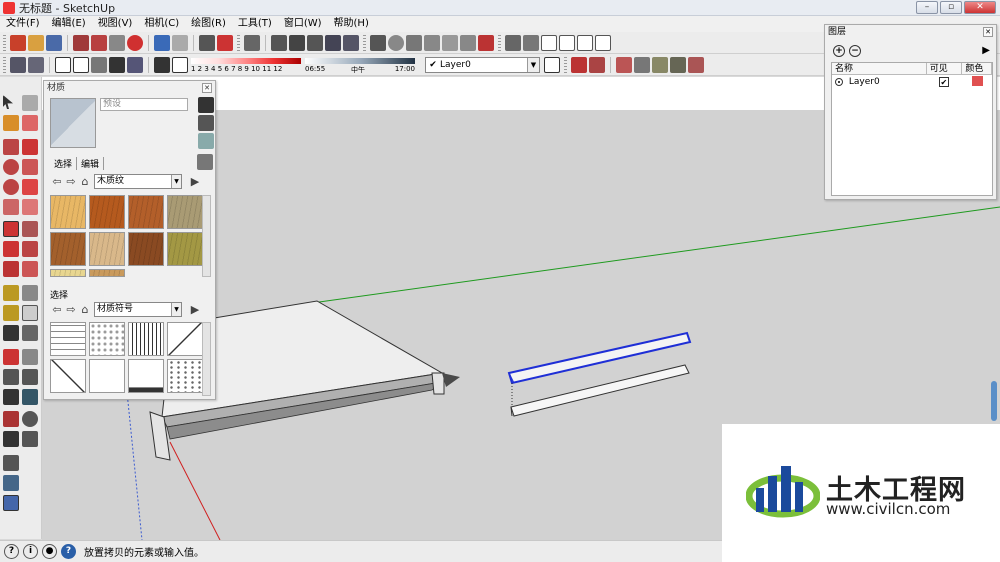  Describe the element at coordinates (468, 42) in the screenshot. I see `next-view-icon` at that location.